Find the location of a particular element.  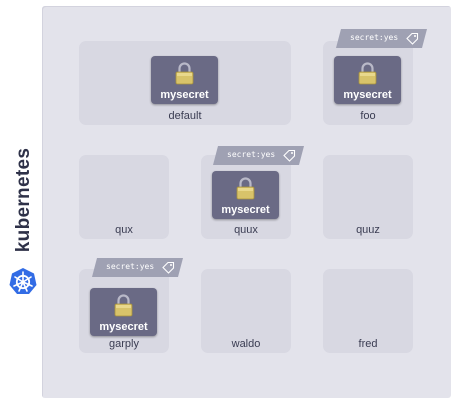

namespace-qux: qux is located at coordinates (124, 197).